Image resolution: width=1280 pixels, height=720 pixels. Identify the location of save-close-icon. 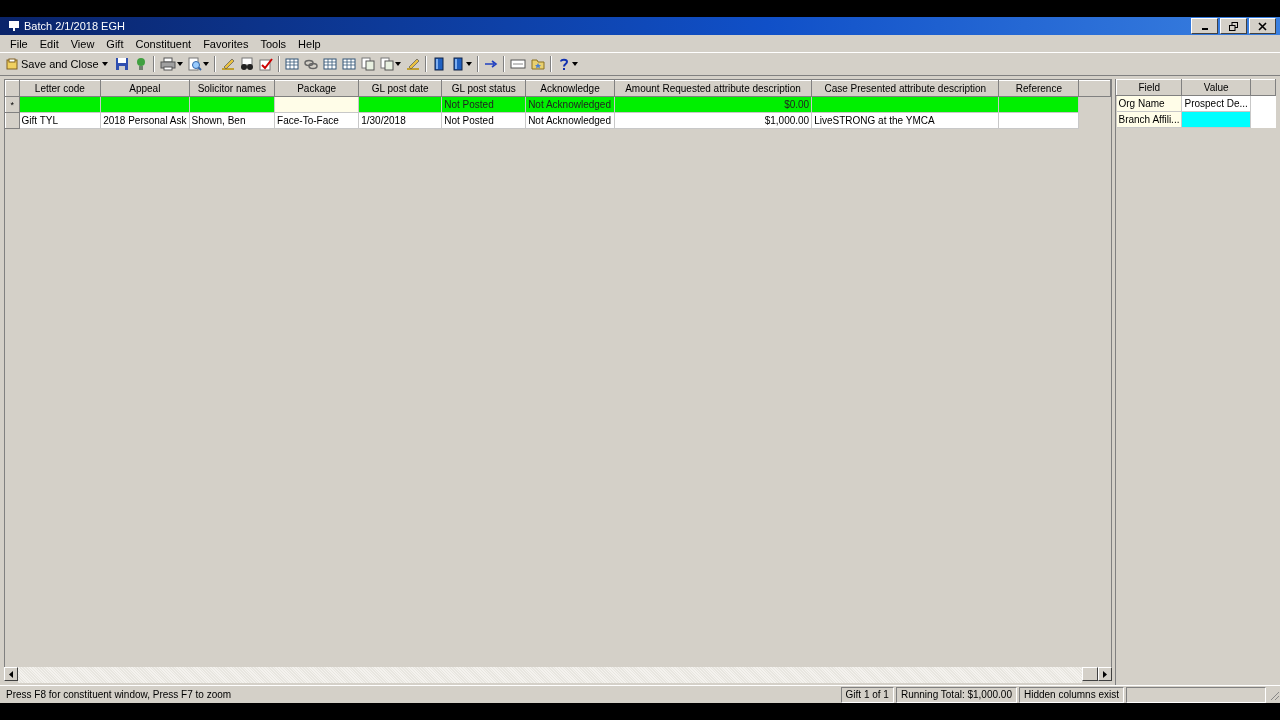
(12, 64).